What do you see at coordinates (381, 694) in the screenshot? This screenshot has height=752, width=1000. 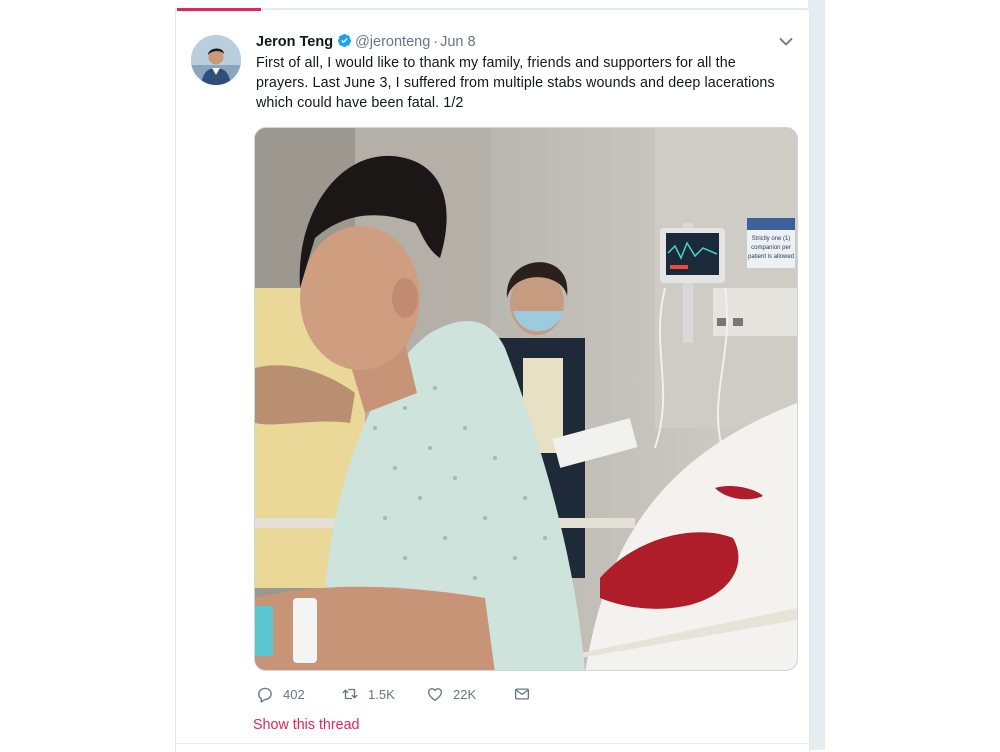 I see `retweet-count: 1.5K` at bounding box center [381, 694].